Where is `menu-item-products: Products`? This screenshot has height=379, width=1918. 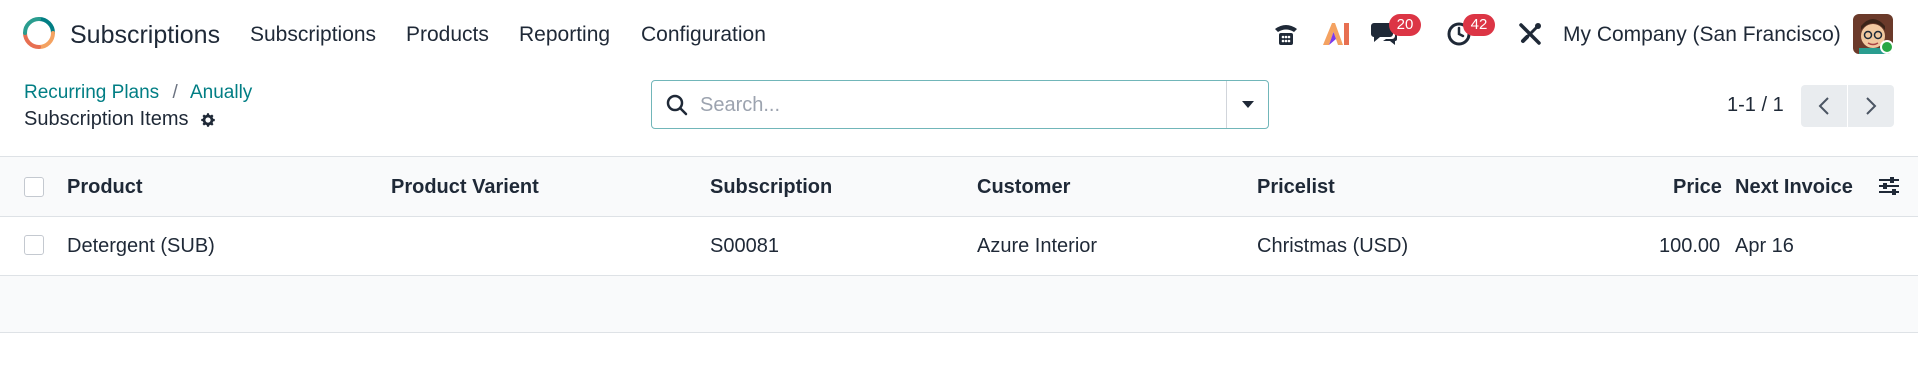
menu-item-products: Products is located at coordinates (447, 35).